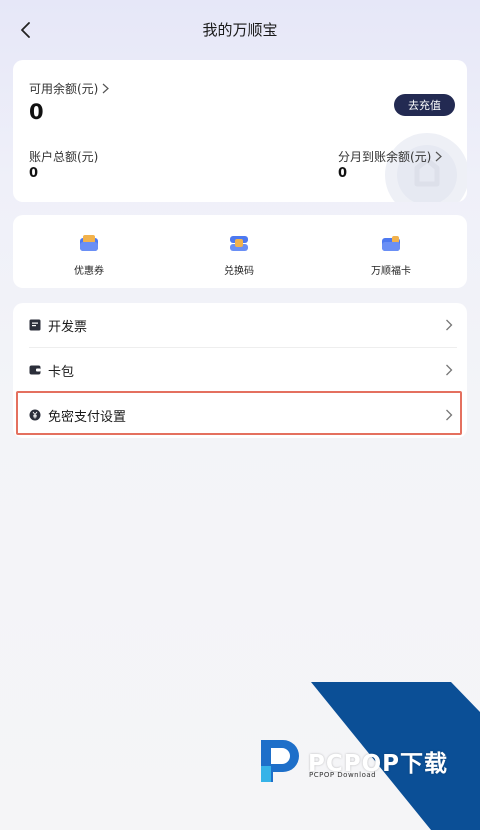  Describe the element at coordinates (391, 243) in the screenshot. I see `gift-card-icon` at that location.